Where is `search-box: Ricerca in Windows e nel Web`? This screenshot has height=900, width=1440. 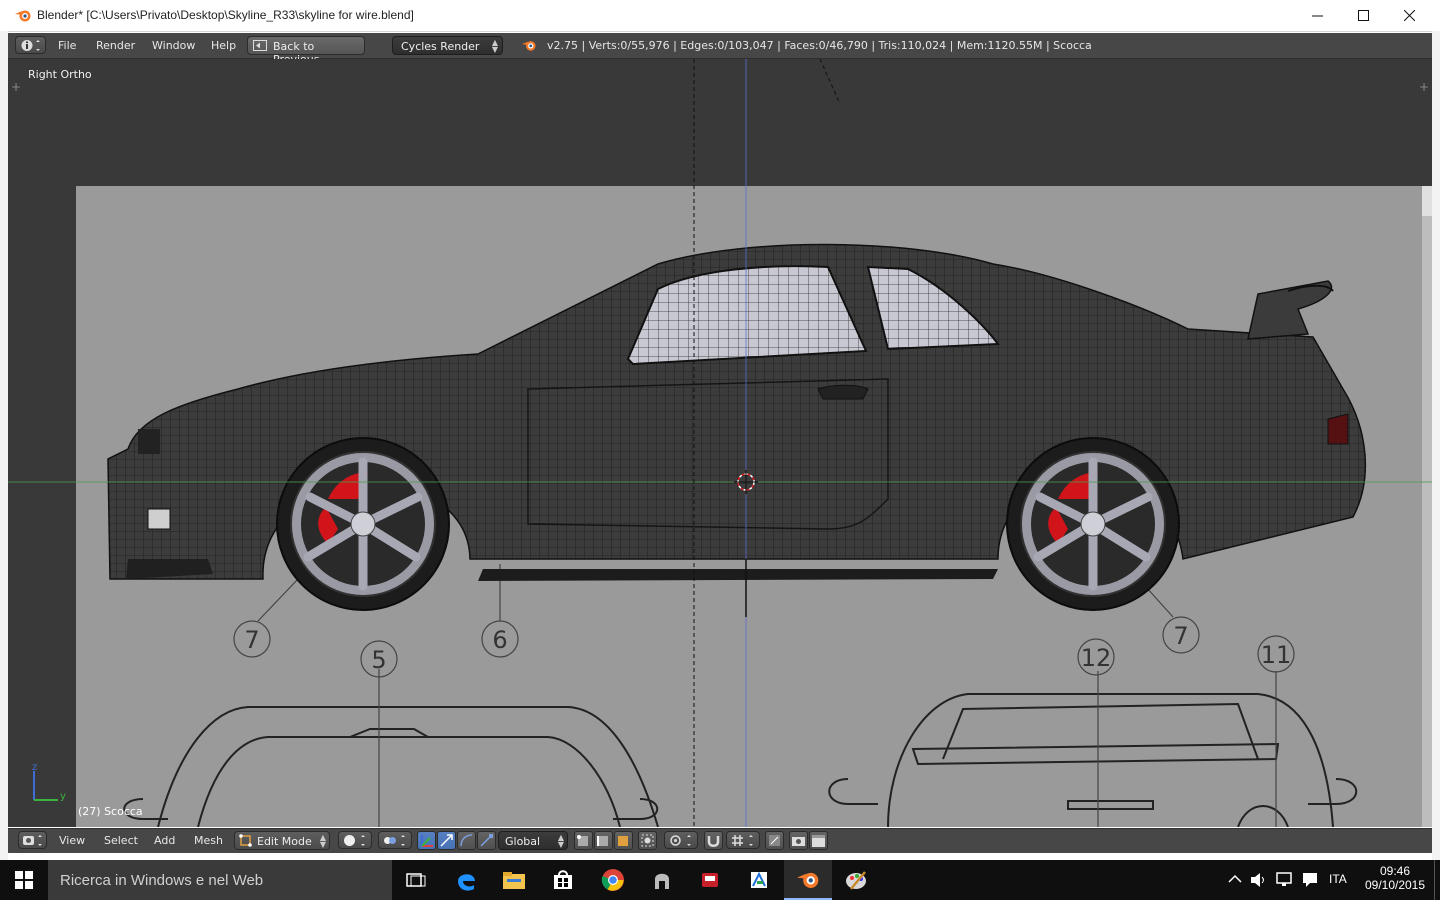
search-box: Ricerca in Windows e nel Web is located at coordinates (220, 880).